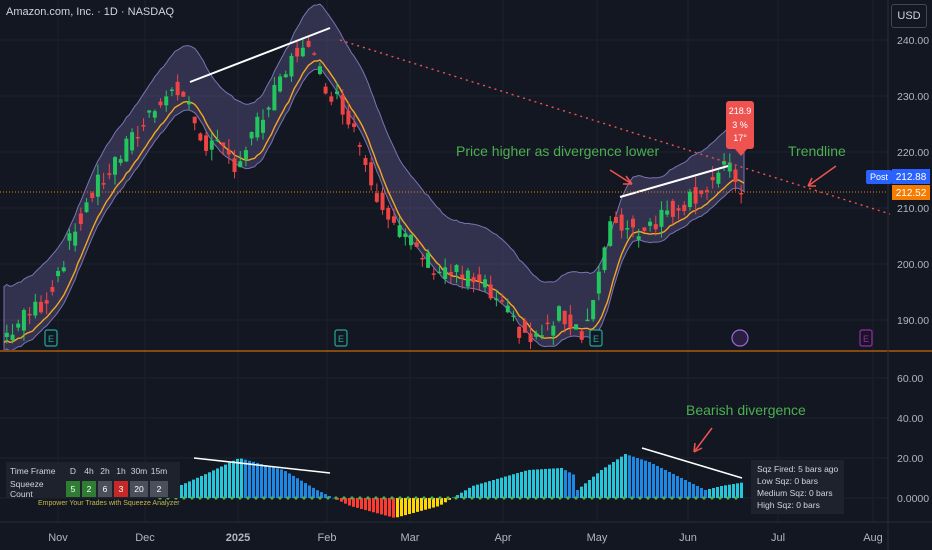 This screenshot has height=550, width=932. Describe the element at coordinates (913, 153) in the screenshot. I see `price-tick: 220.00` at that location.